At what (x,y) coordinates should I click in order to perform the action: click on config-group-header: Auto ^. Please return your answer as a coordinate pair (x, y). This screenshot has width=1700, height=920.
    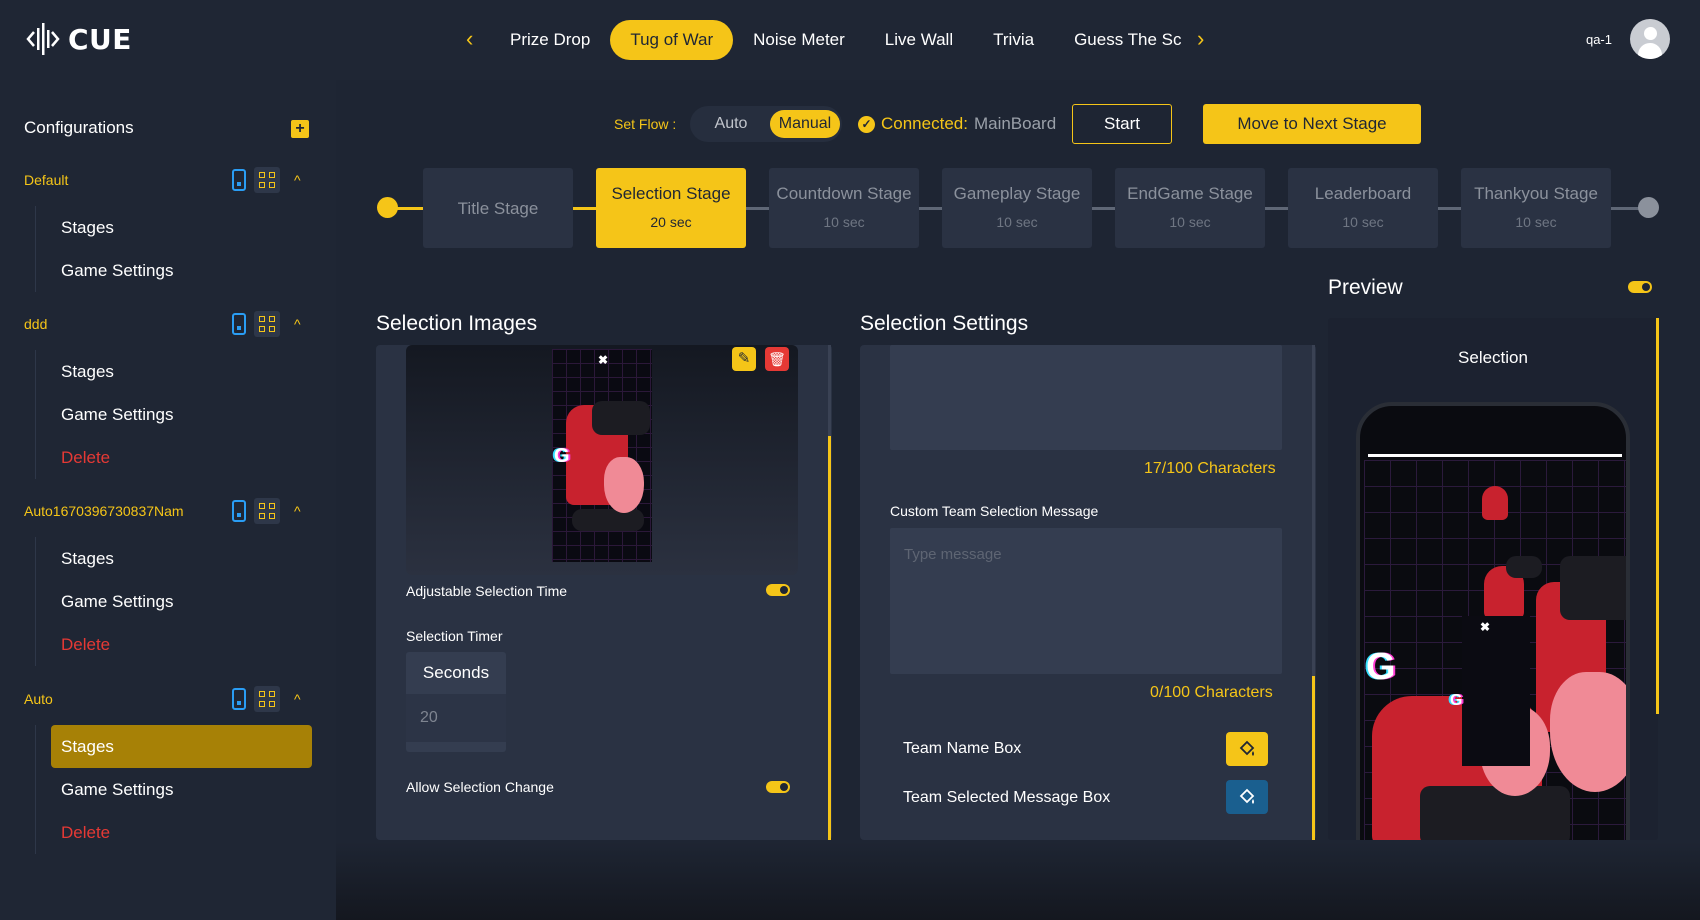
    Looking at the image, I should click on (168, 700).